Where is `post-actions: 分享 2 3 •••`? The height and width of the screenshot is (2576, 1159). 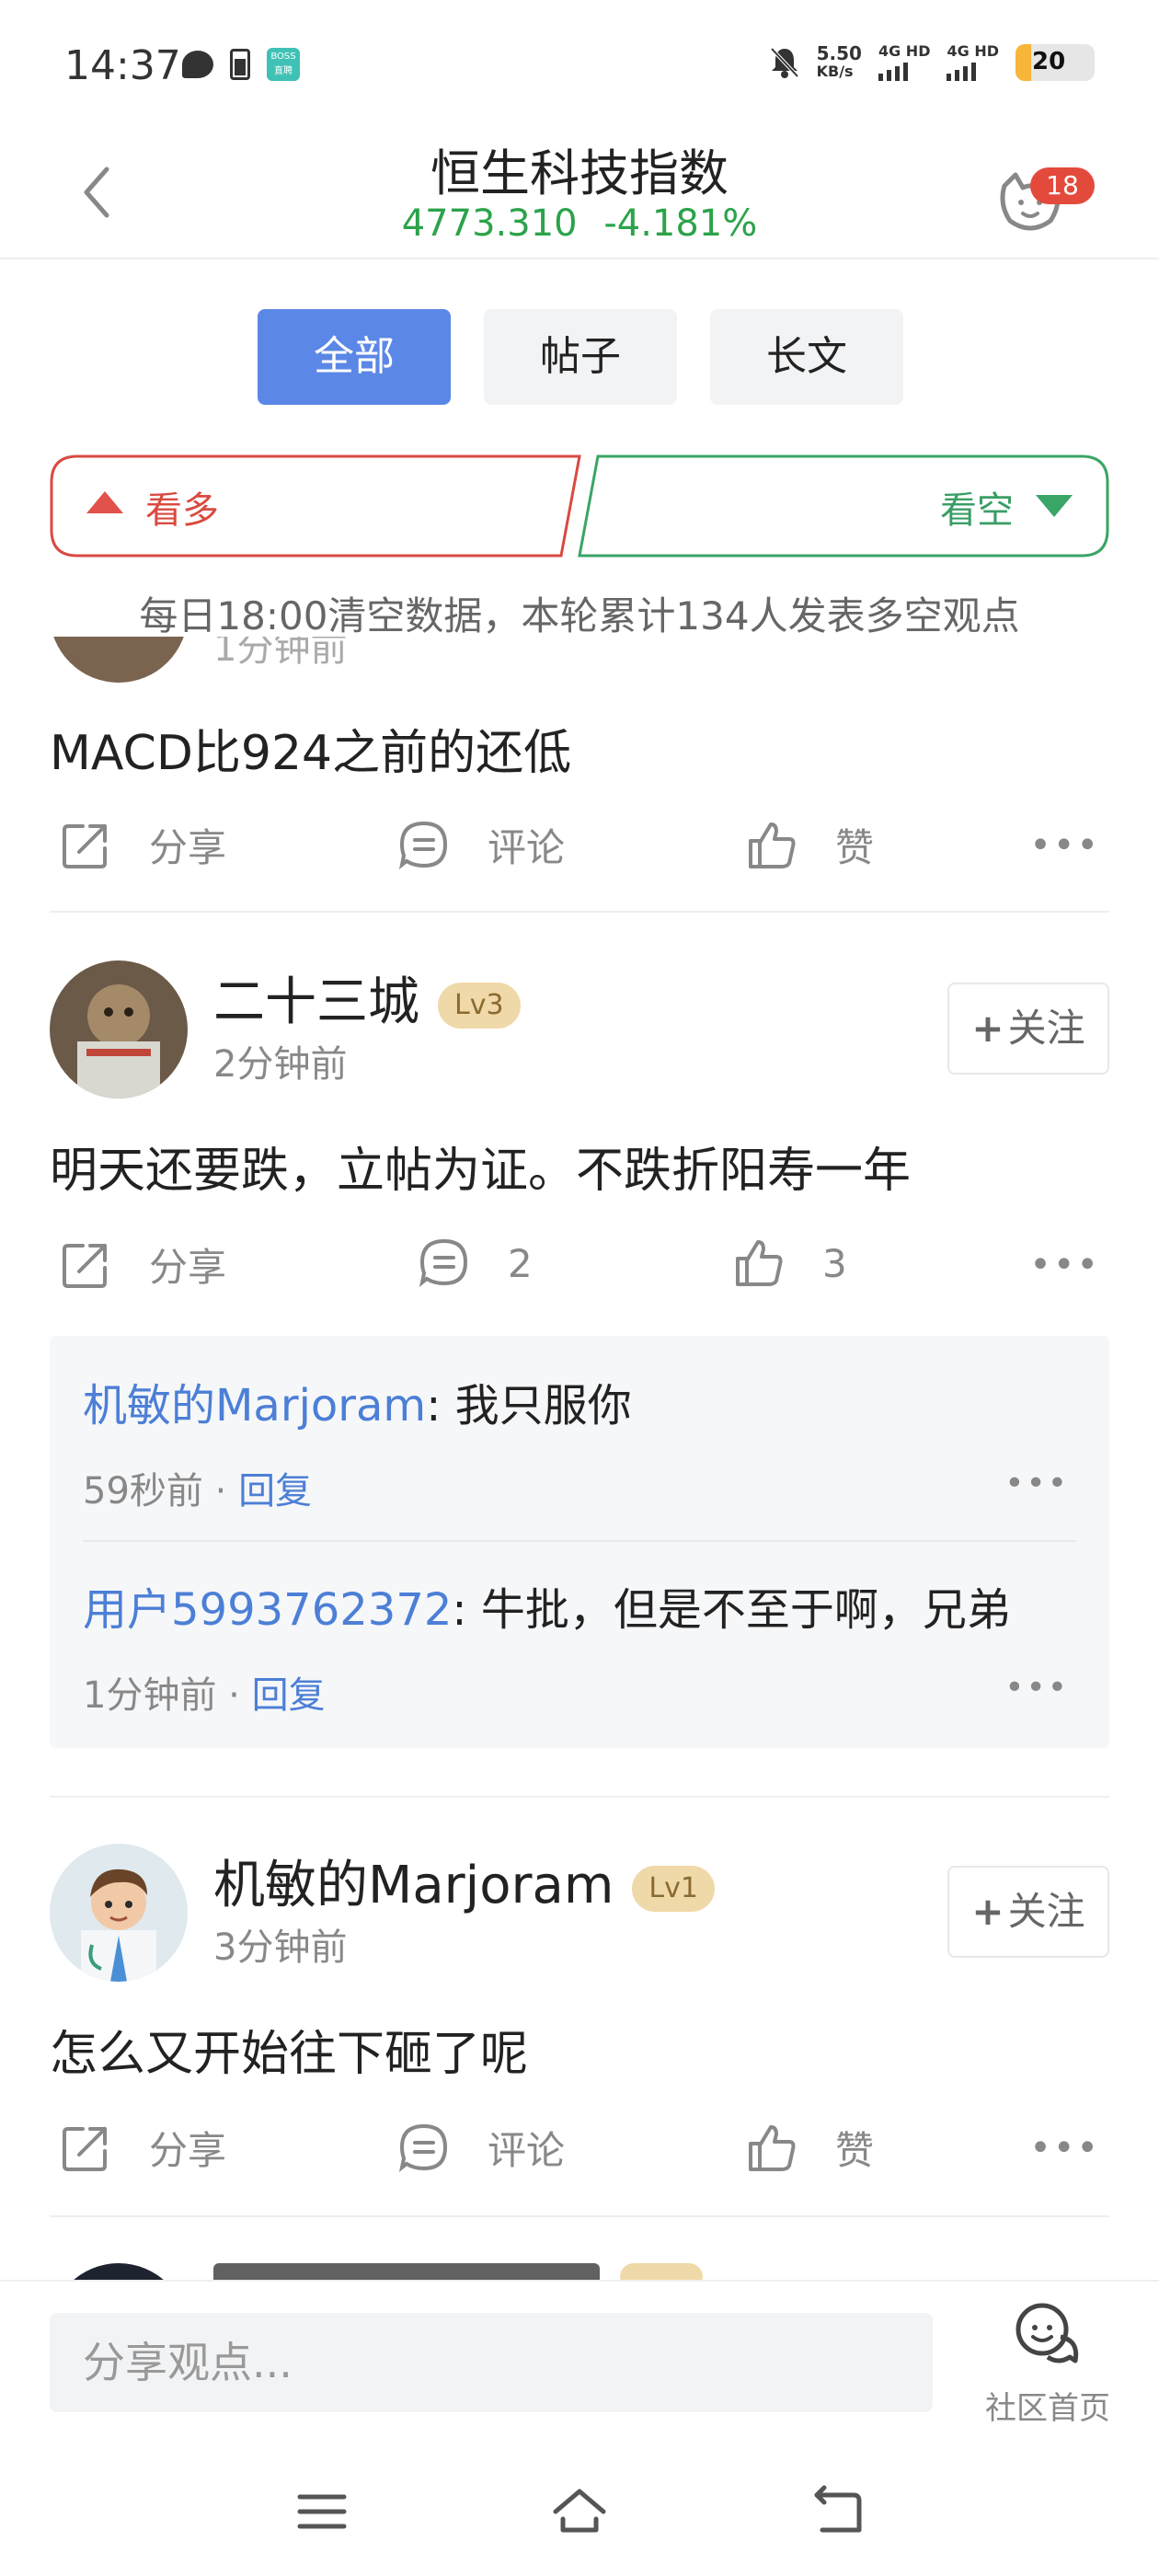 post-actions: 分享 2 3 ••• is located at coordinates (579, 1273).